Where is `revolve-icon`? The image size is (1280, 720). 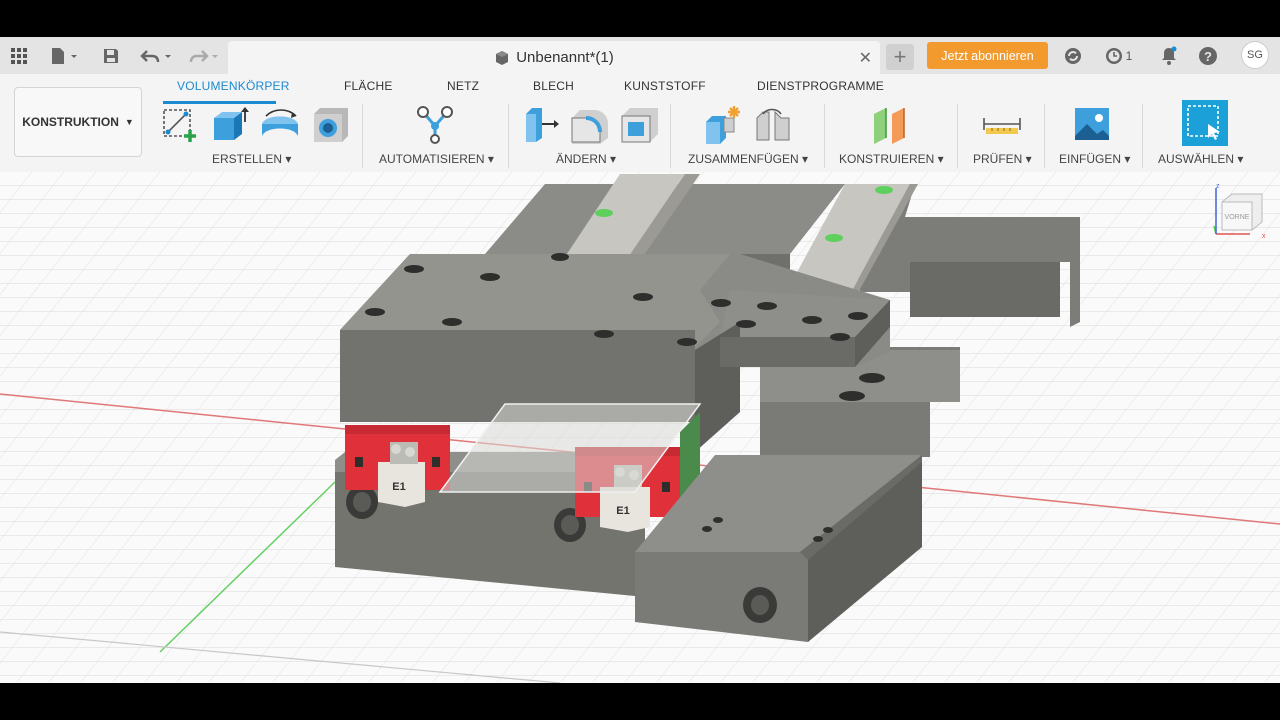
revolve-icon is located at coordinates (280, 124).